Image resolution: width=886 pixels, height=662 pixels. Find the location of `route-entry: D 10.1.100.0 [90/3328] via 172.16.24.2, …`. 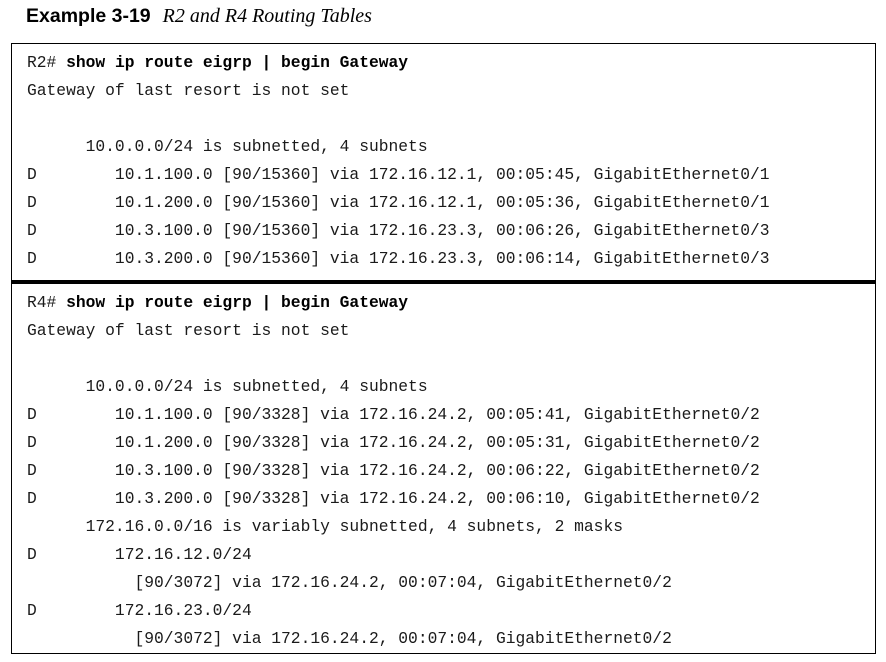

route-entry: D 10.1.100.0 [90/3328] via 172.16.24.2, … is located at coordinates (393, 414).